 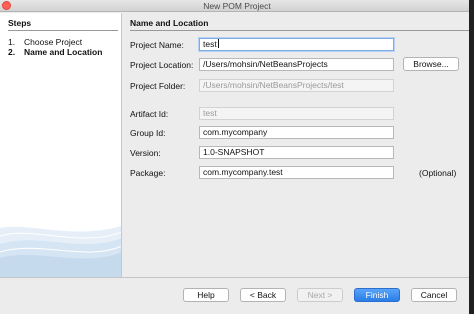 I want to click on version-label: Version:, so click(x=145, y=153).